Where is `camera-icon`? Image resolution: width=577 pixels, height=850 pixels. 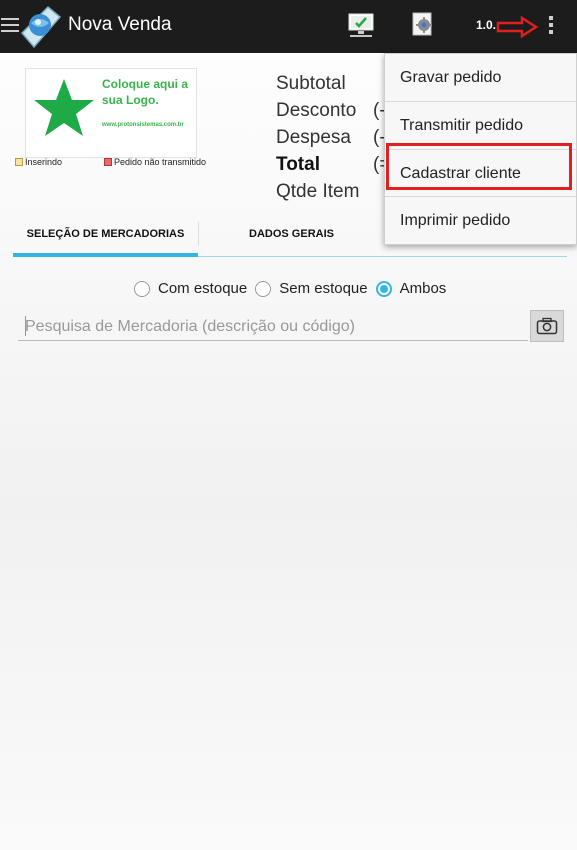
camera-icon is located at coordinates (547, 326).